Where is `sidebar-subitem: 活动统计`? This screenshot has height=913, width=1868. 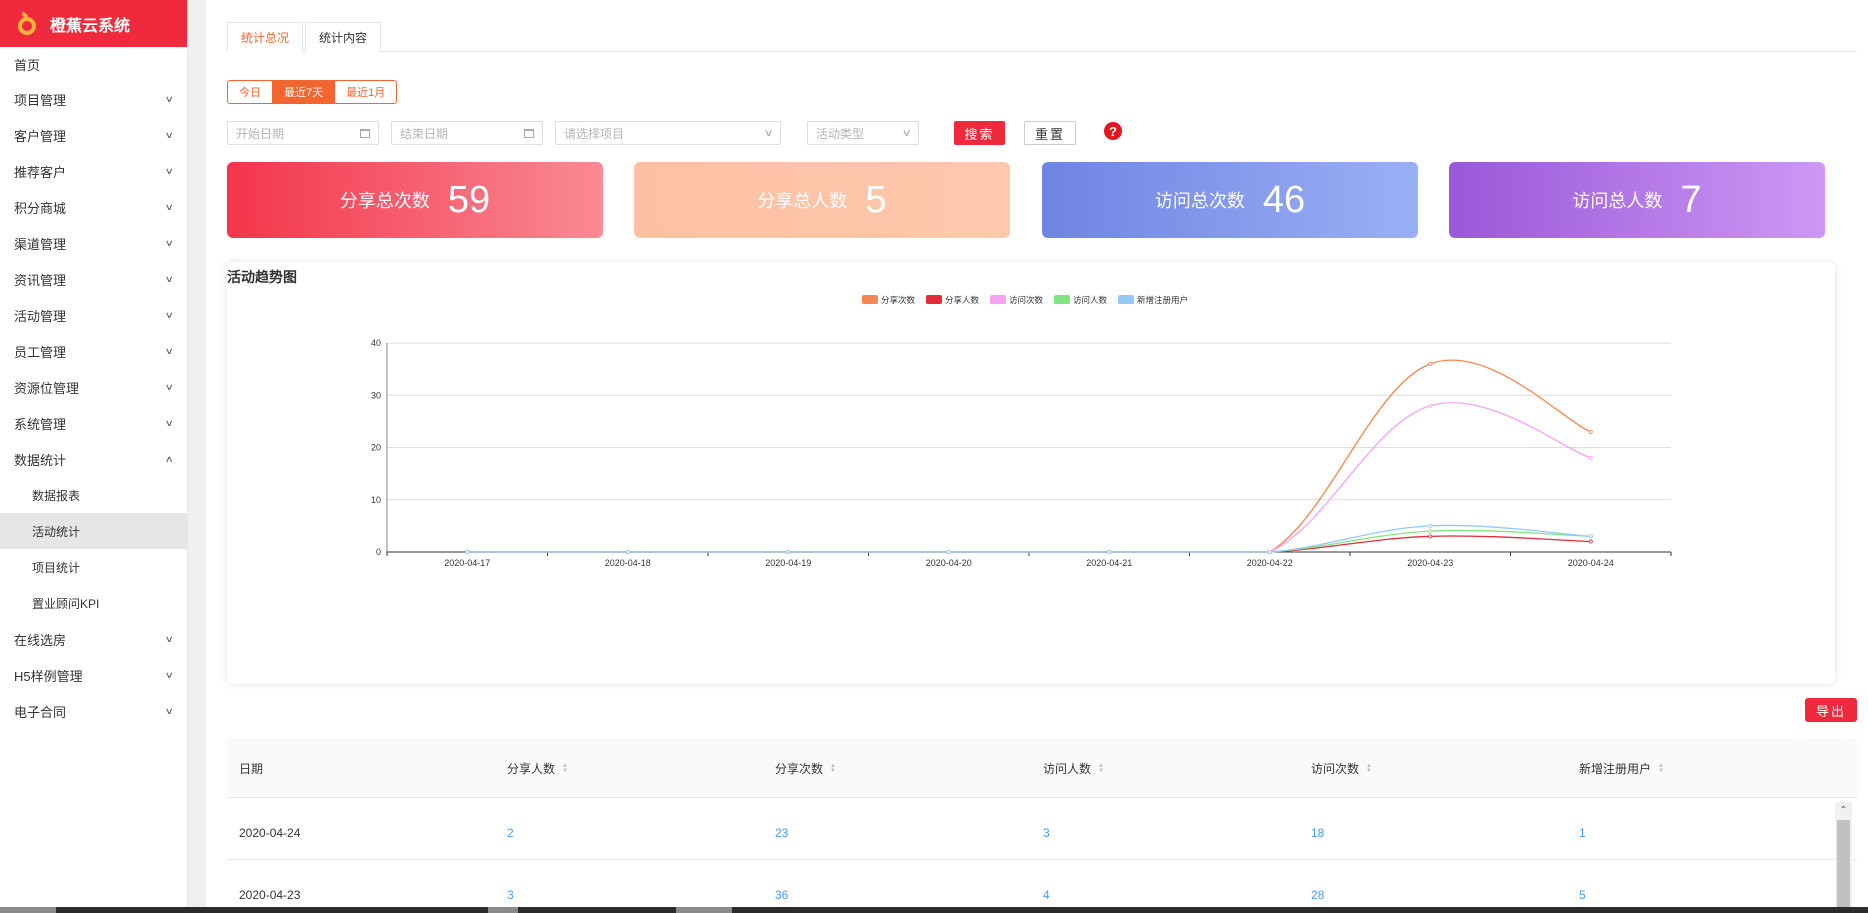 sidebar-subitem: 活动统计 is located at coordinates (93, 531).